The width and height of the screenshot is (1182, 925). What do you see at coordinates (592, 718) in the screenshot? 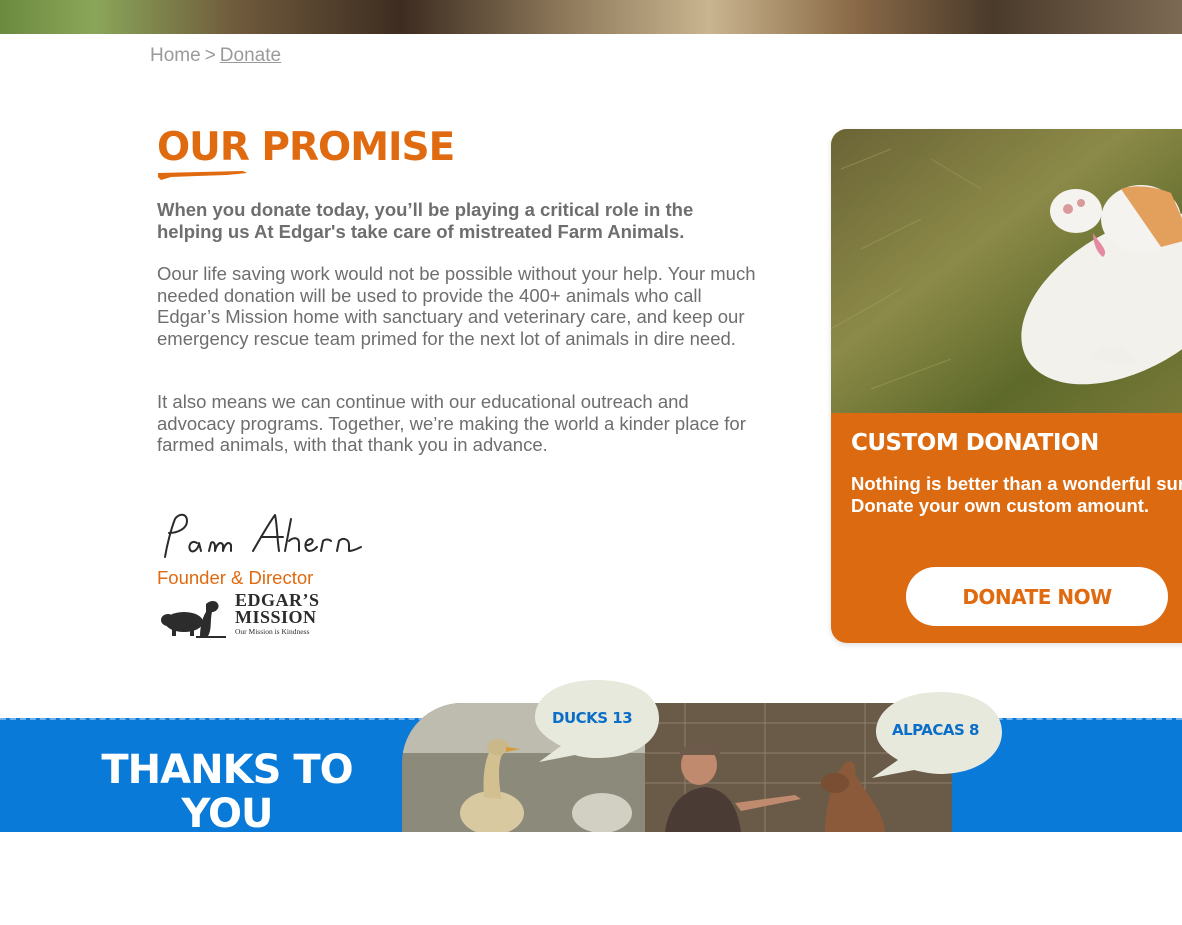
I see `ducks-count-label: DUCKS 13` at bounding box center [592, 718].